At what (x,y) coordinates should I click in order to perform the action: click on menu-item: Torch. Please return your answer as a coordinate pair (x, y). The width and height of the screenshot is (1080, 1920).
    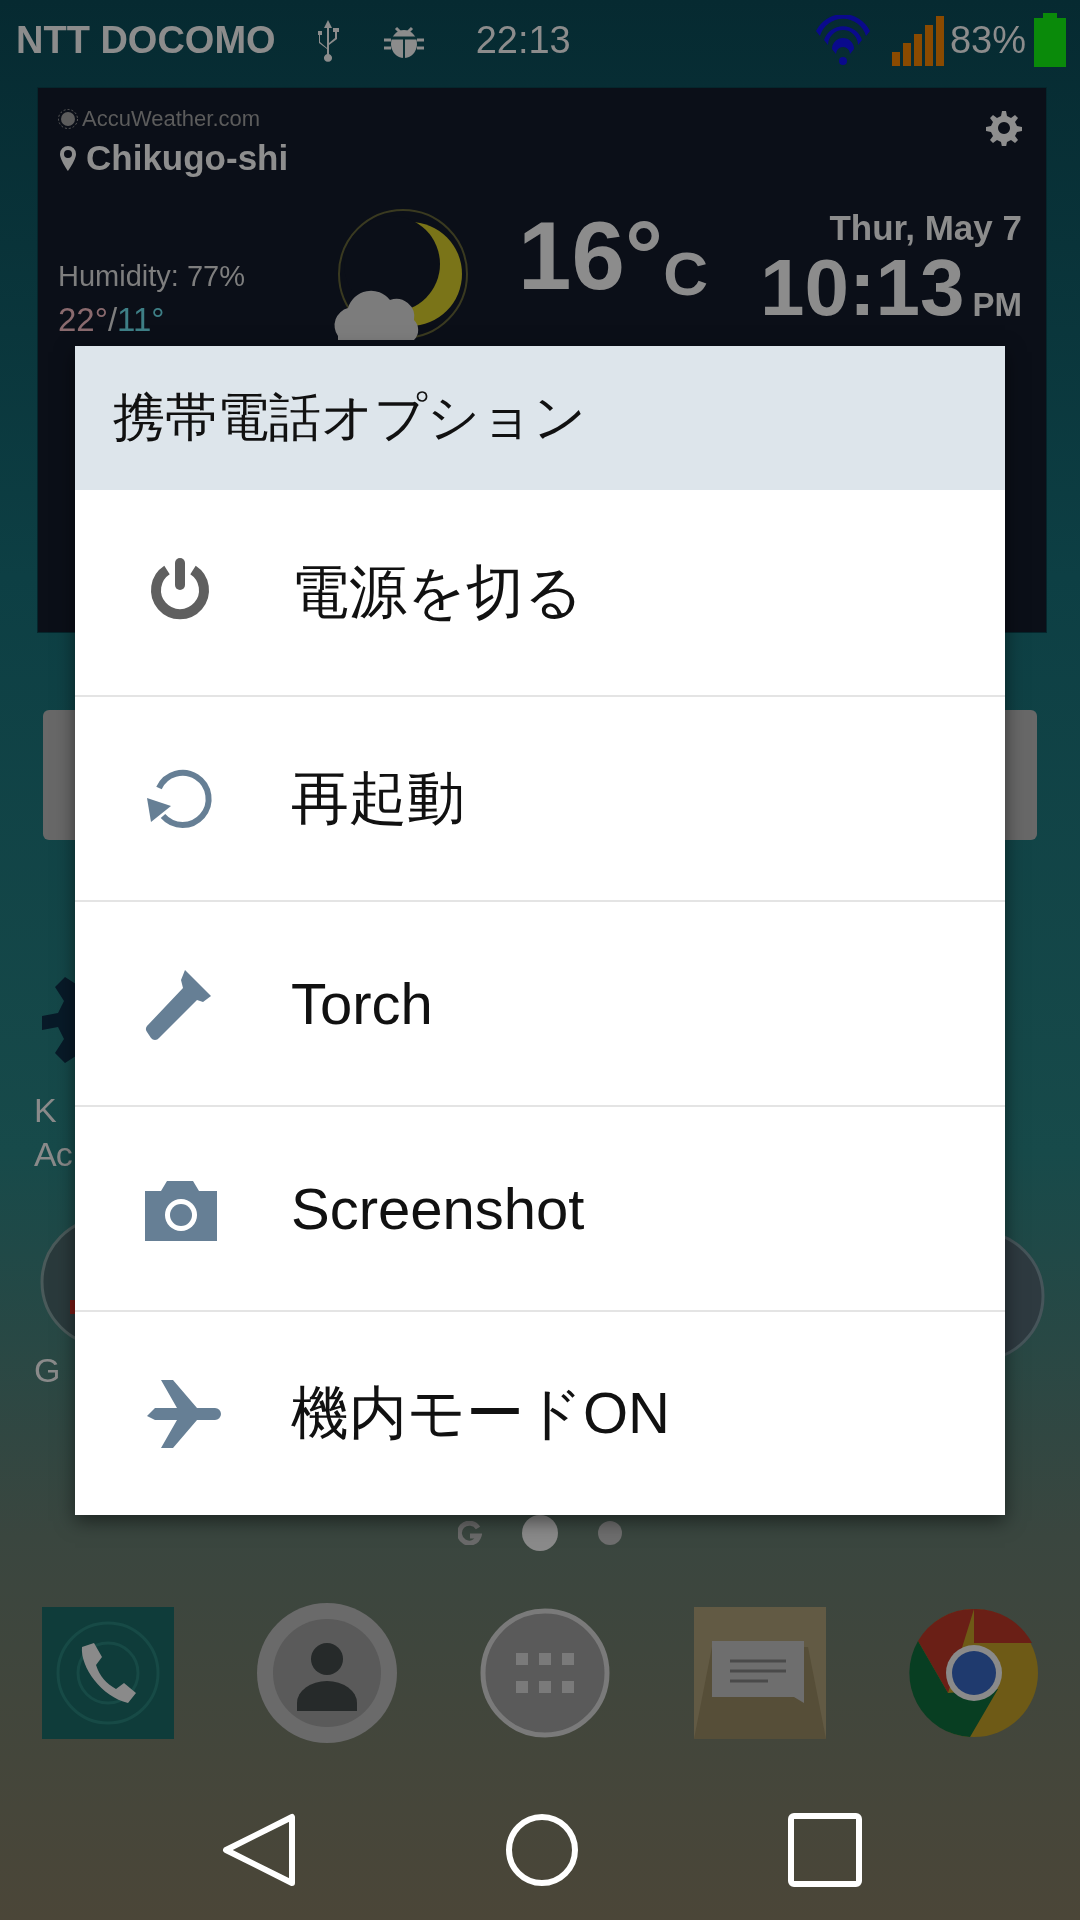
    Looking at the image, I should click on (540, 1002).